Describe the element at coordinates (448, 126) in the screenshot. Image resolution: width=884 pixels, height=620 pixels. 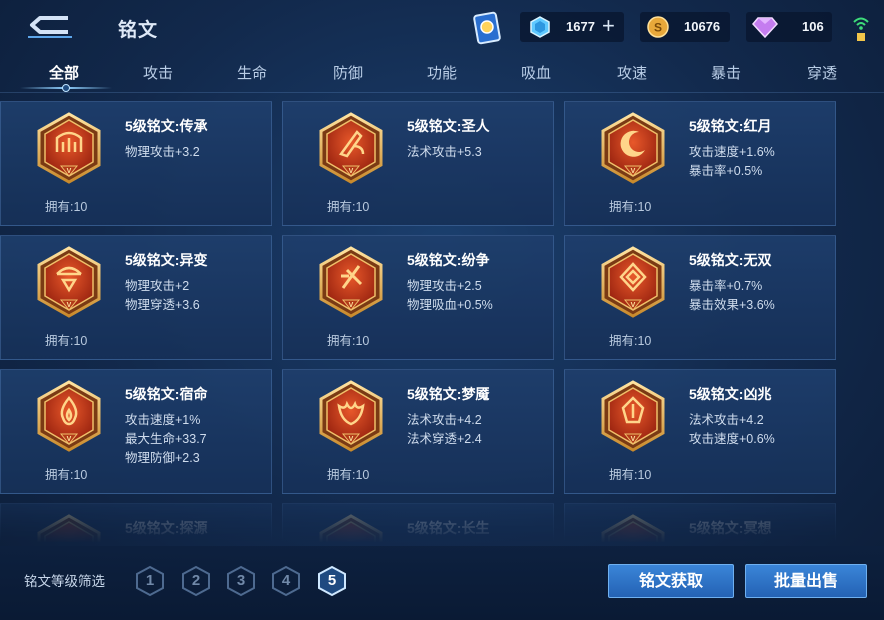
I see `rune-name: 5级铭文:圣人` at that location.